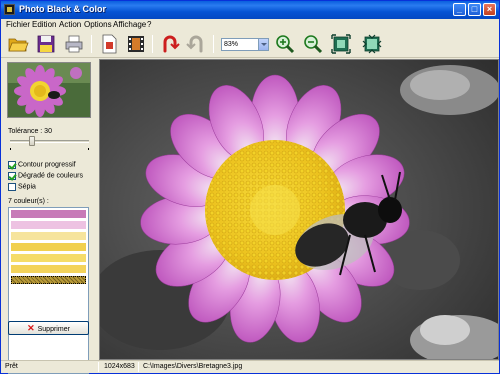  I want to click on thumbnail-image, so click(49, 90).